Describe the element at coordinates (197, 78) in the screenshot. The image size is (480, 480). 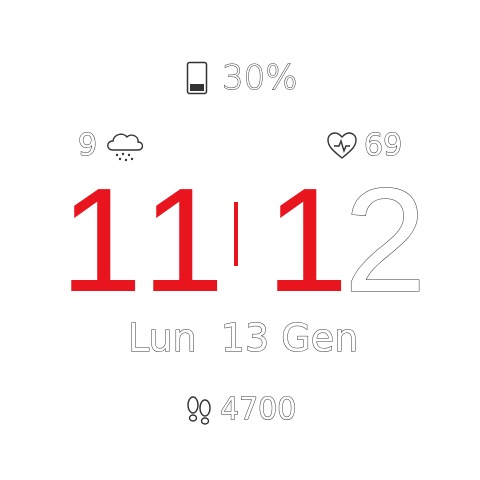
I see `battery-icon` at that location.